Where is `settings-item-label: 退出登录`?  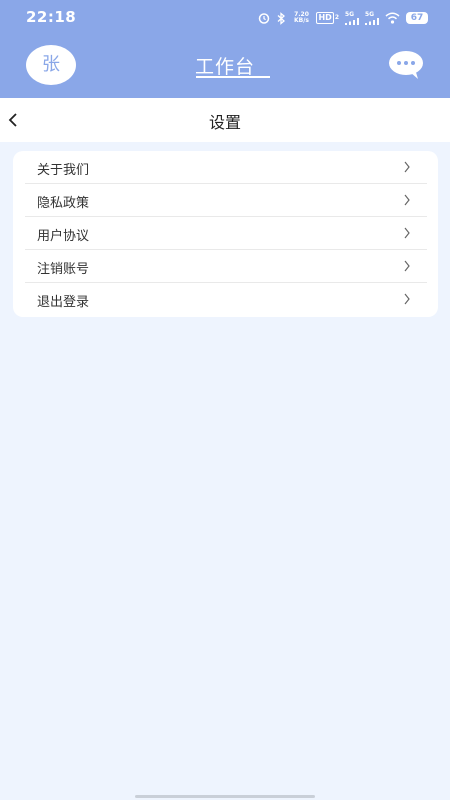 settings-item-label: 退出登录 is located at coordinates (63, 302).